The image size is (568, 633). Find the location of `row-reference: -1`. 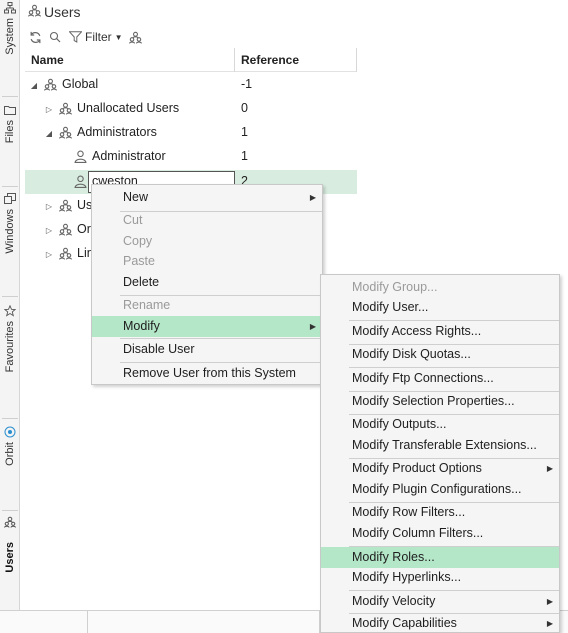

row-reference: -1 is located at coordinates (247, 84).